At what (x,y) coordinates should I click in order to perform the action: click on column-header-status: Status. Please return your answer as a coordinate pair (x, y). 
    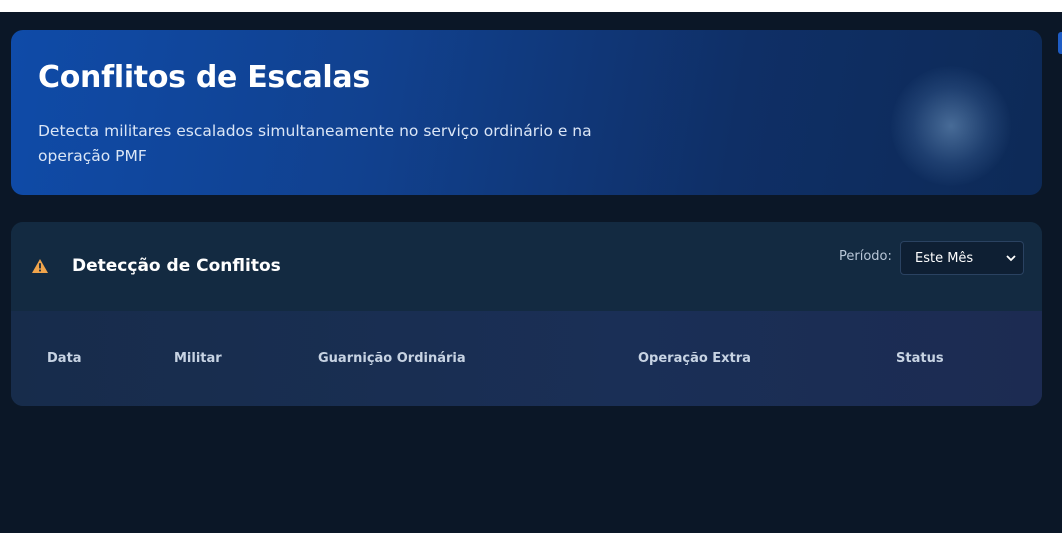
    Looking at the image, I should click on (920, 358).